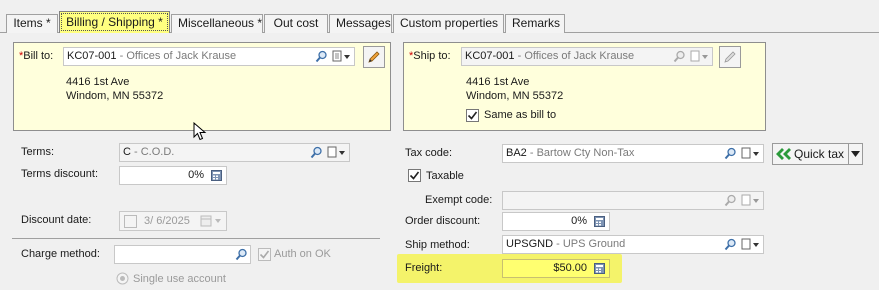 The width and height of the screenshot is (879, 290). I want to click on single-use-label: Single use account, so click(179, 279).